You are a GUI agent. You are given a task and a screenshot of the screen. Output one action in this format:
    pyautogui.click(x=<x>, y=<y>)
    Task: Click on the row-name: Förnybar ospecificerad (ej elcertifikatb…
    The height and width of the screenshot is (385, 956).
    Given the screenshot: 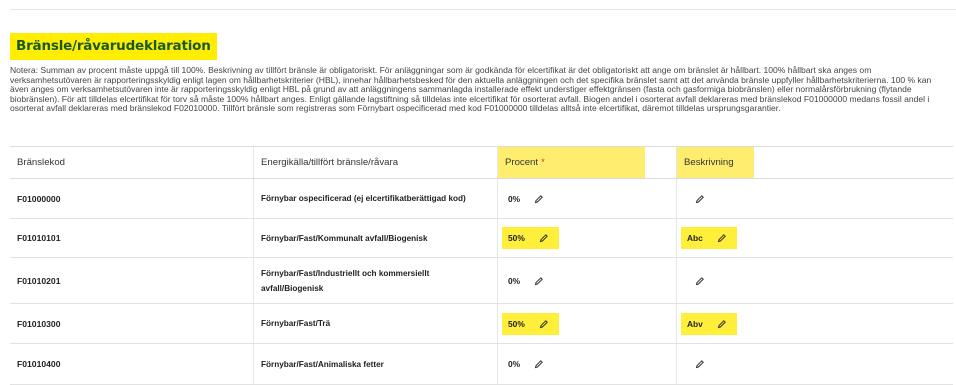 What is the action you would take?
    pyautogui.click(x=363, y=198)
    